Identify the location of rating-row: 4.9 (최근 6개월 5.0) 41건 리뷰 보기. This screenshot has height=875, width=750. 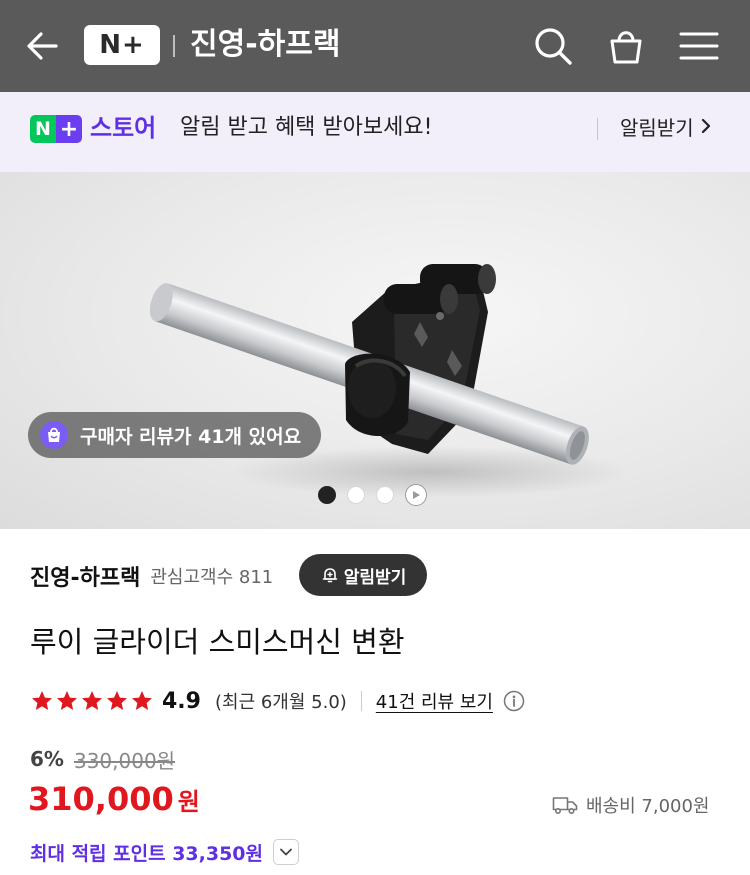
(277, 701).